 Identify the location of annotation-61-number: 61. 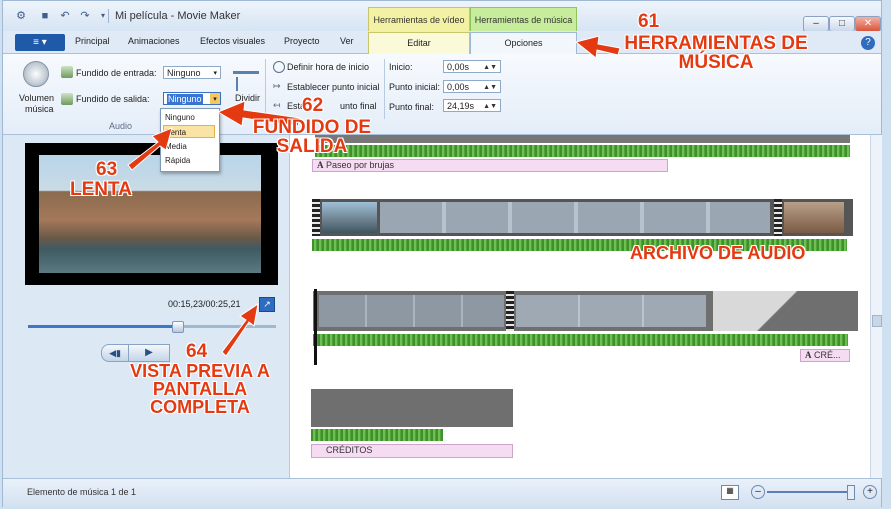
(649, 21).